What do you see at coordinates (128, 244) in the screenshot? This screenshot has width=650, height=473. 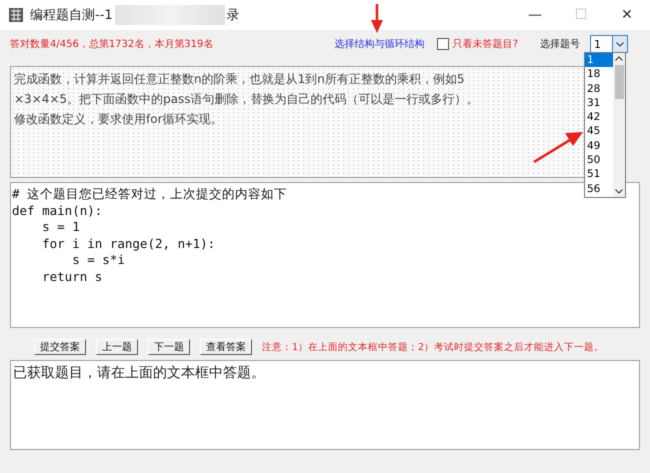 I see `code-line: for i in range(2, n+1):` at bounding box center [128, 244].